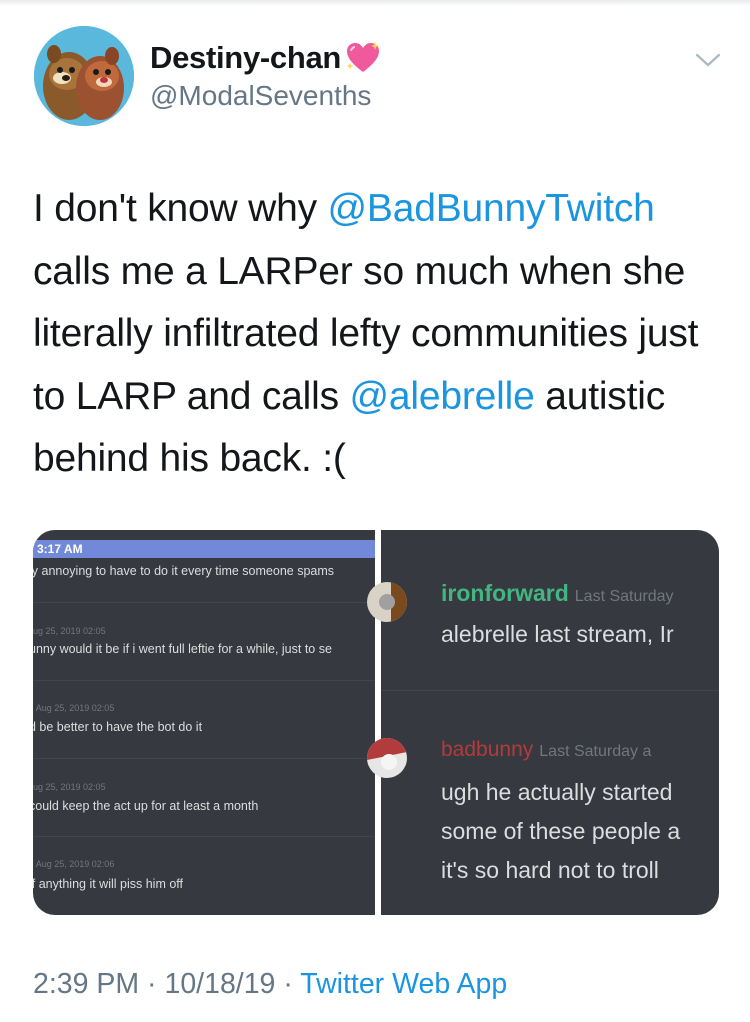 This screenshot has height=1022, width=750. What do you see at coordinates (118, 727) in the screenshot?
I see `chat-message: d be better to have the bot do it` at bounding box center [118, 727].